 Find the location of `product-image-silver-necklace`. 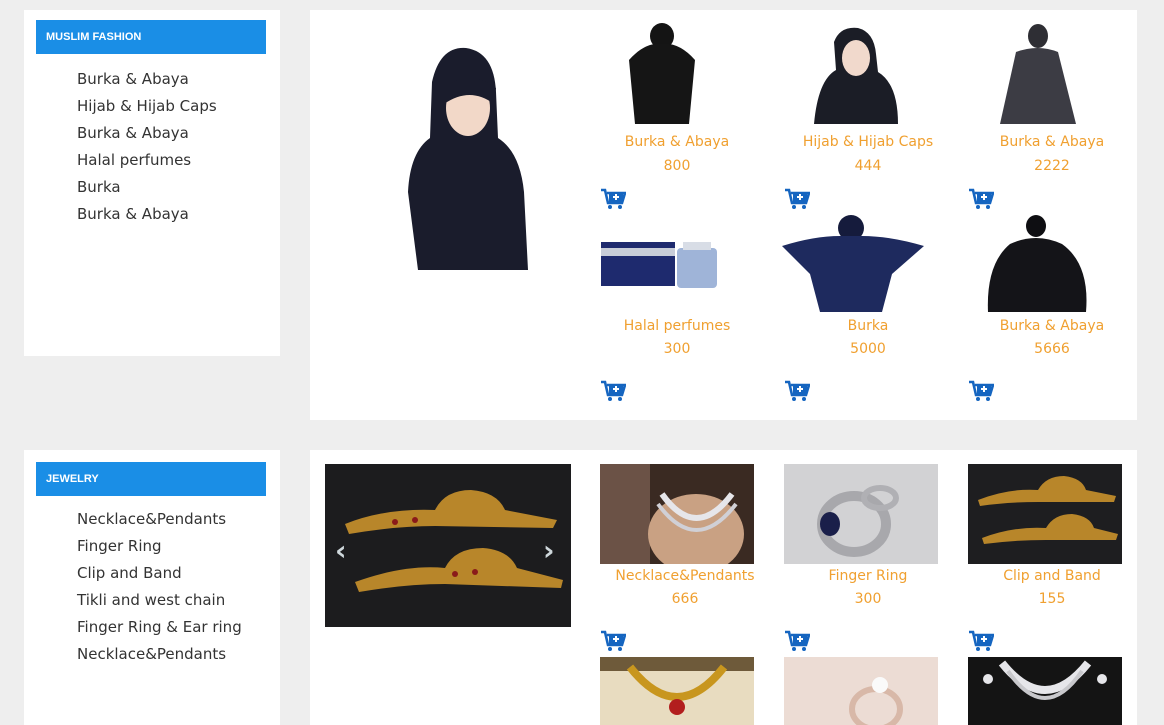

product-image-silver-necklace is located at coordinates (677, 514).